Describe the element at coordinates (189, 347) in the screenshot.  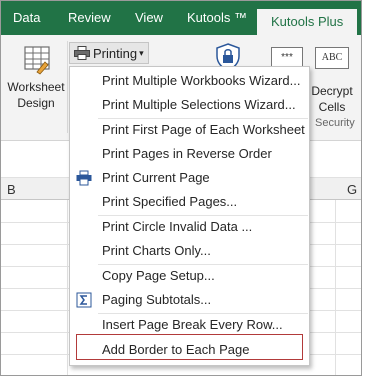
I see `highlight-box` at that location.